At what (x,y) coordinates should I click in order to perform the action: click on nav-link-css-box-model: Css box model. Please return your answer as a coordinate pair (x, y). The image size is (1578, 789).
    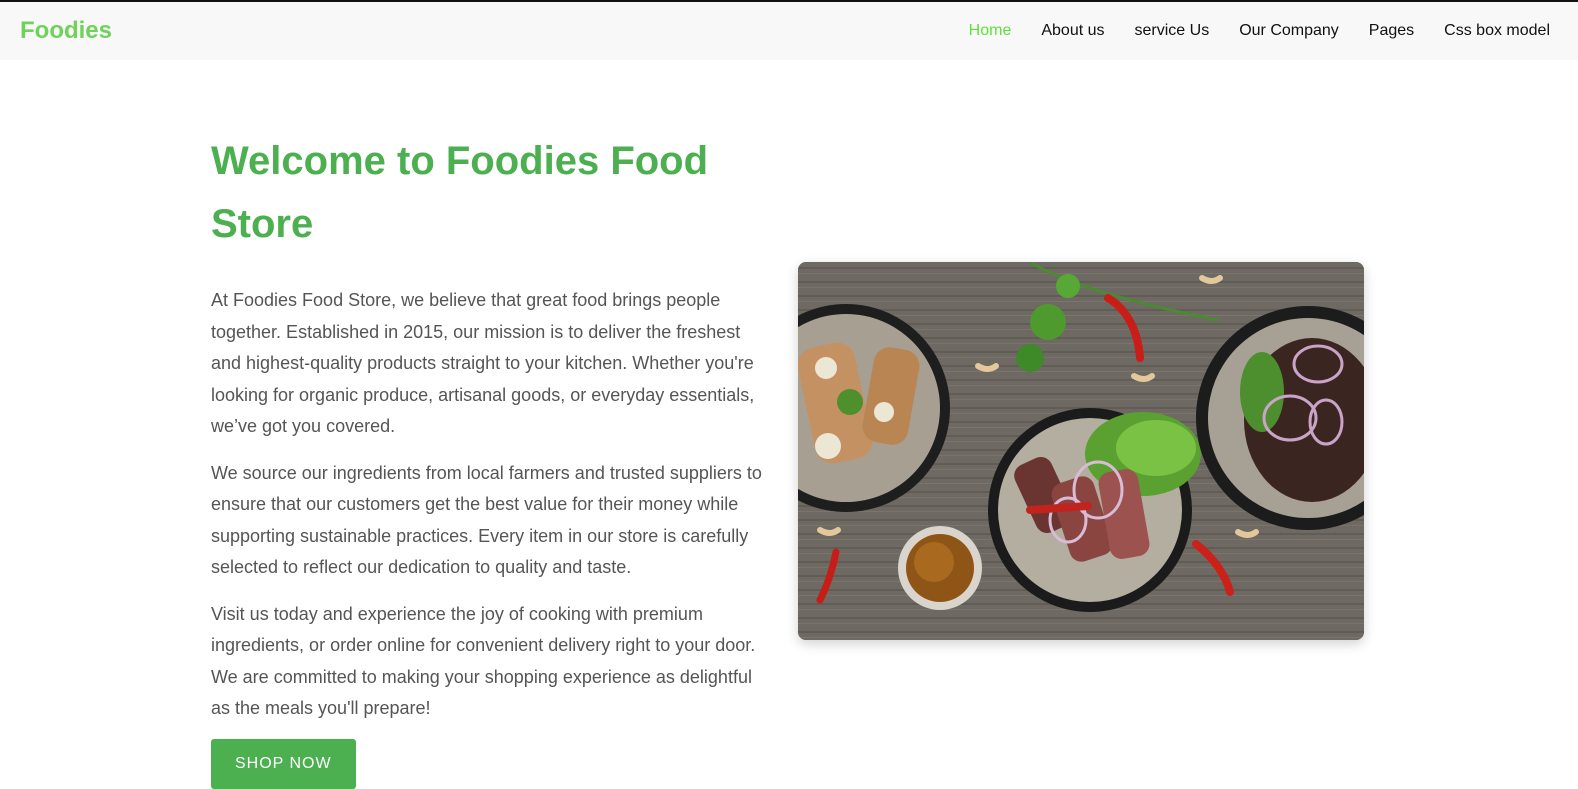
    Looking at the image, I should click on (1497, 30).